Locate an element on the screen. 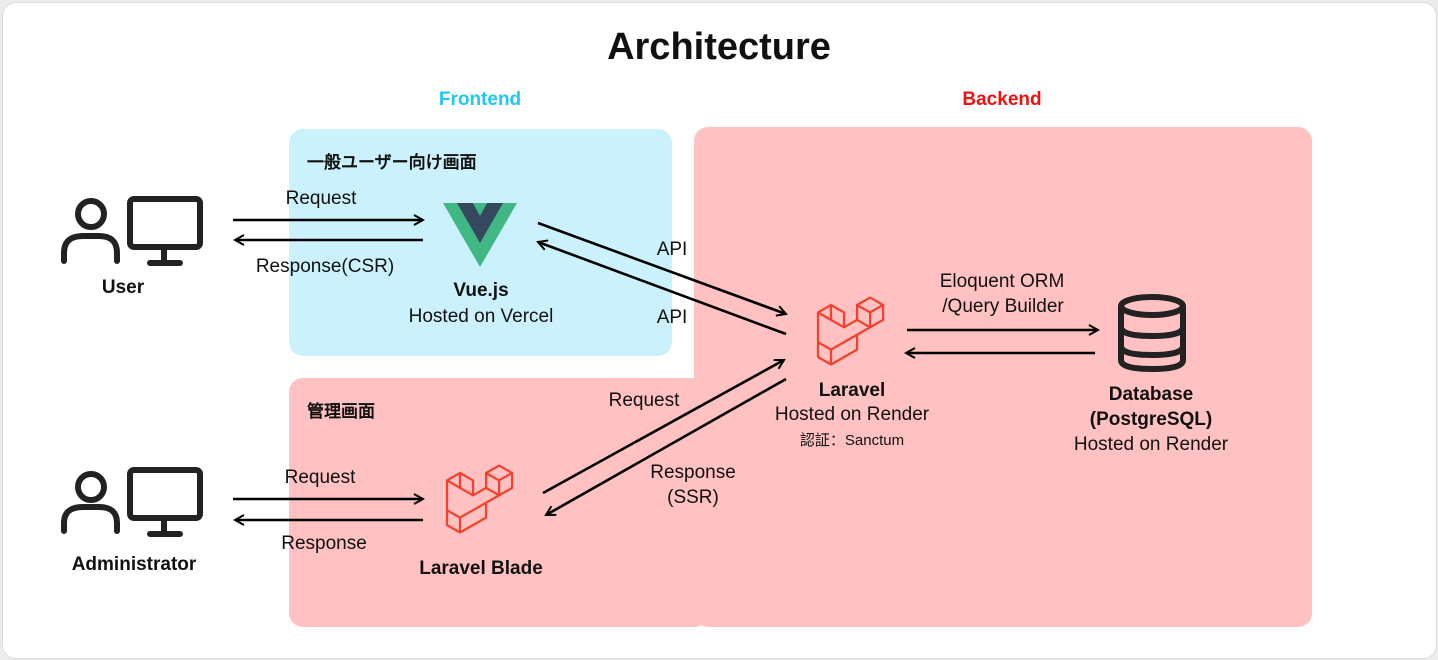  vue-name: Vue.js is located at coordinates (481, 290).